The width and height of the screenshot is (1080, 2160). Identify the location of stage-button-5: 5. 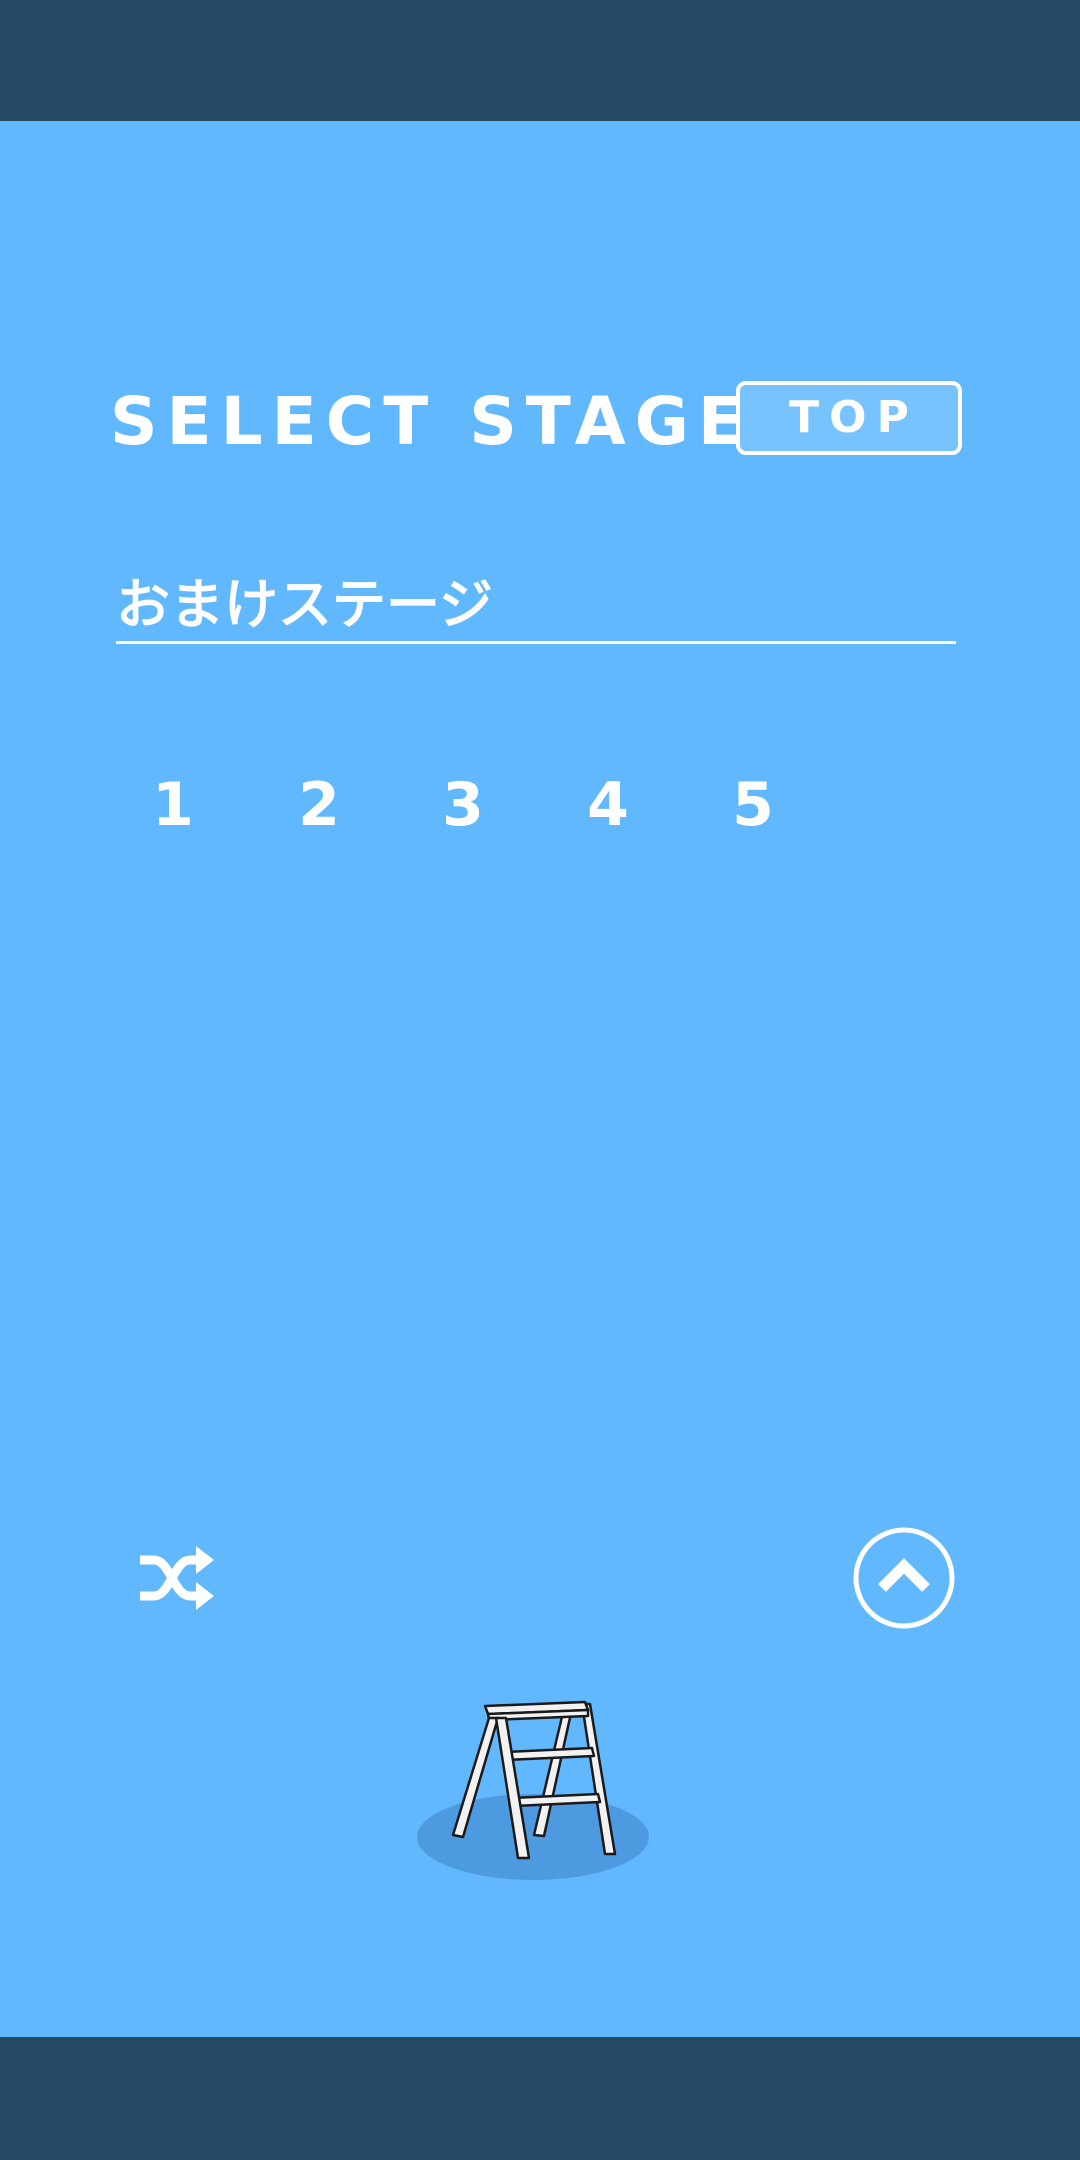
(753, 805).